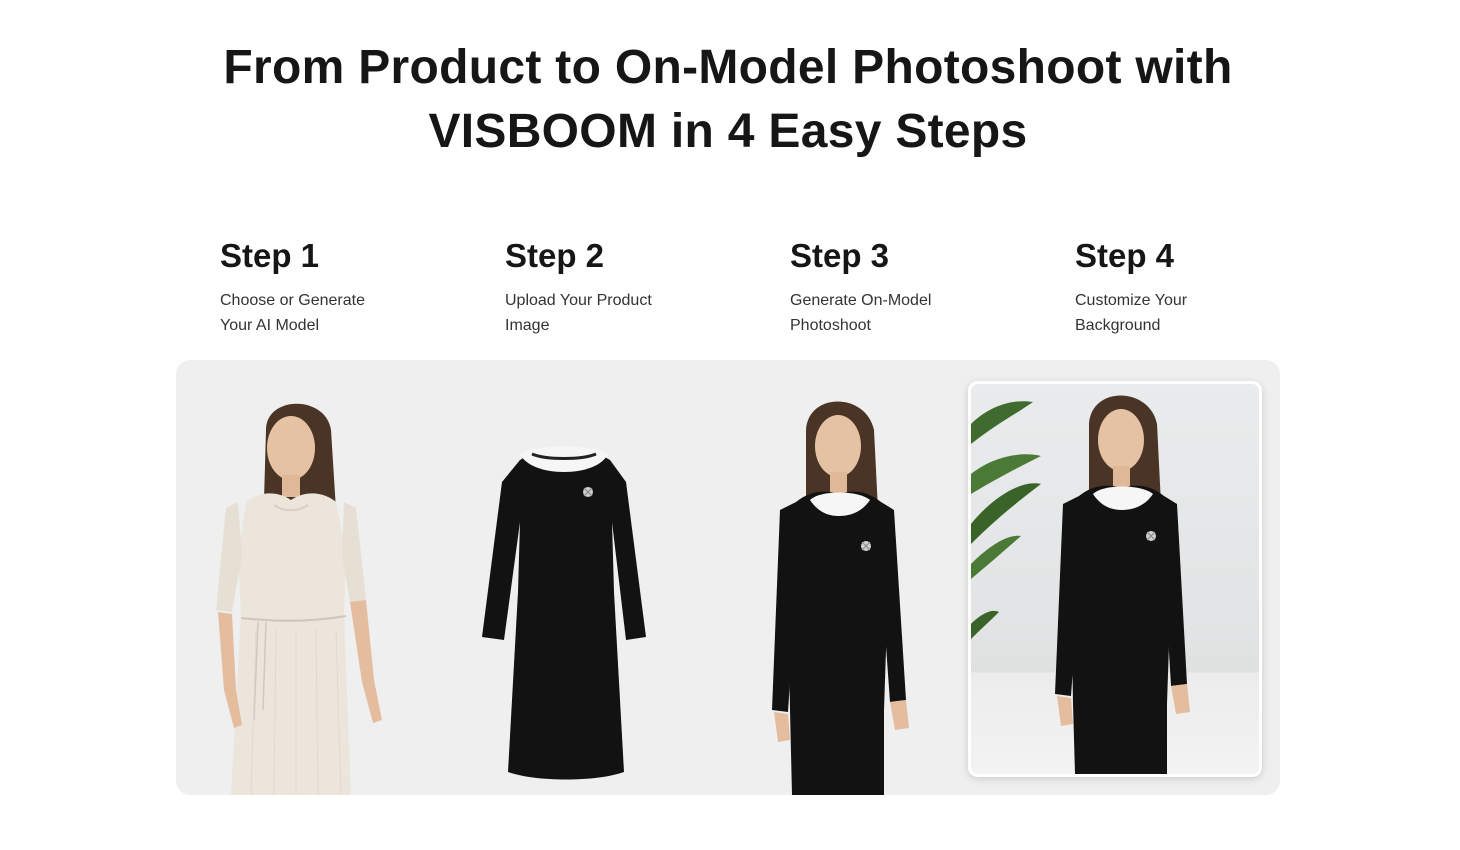  Describe the element at coordinates (555, 255) in the screenshot. I see `step-2-title: Step 2` at that location.